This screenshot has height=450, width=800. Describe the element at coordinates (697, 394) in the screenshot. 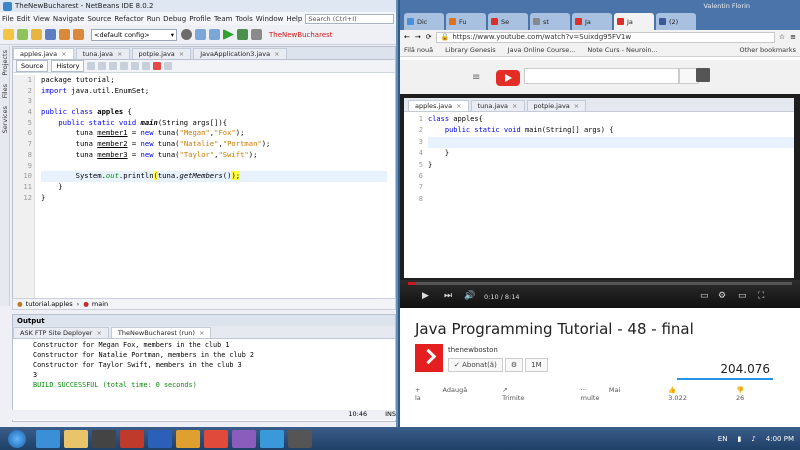

I see `like-button: 👍 3.022` at that location.